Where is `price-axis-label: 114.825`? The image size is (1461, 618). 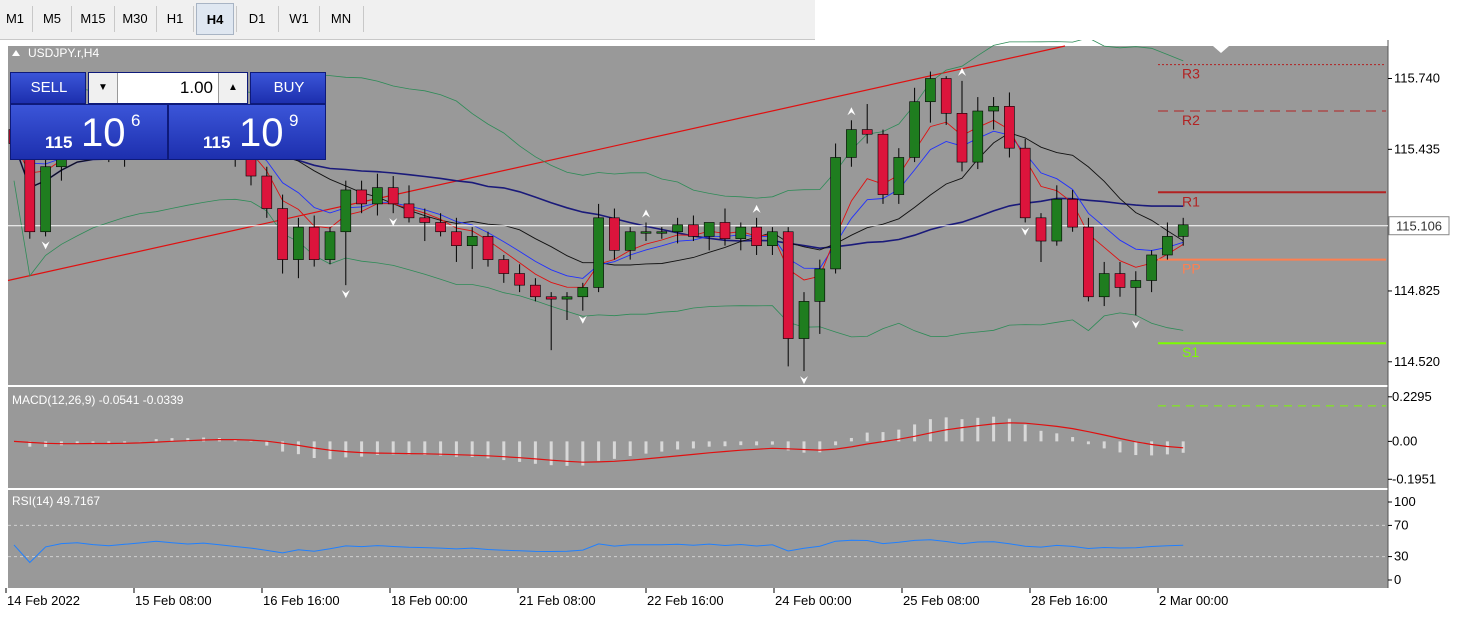 price-axis-label: 114.825 is located at coordinates (1417, 290).